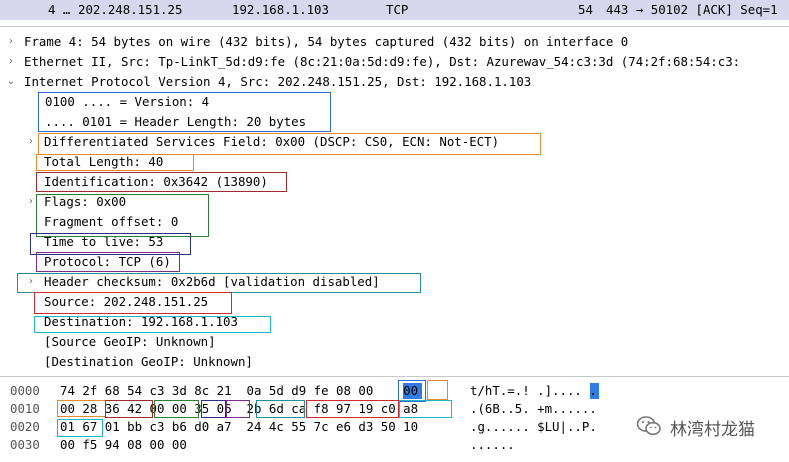  I want to click on hex-box-identification, so click(129, 409).